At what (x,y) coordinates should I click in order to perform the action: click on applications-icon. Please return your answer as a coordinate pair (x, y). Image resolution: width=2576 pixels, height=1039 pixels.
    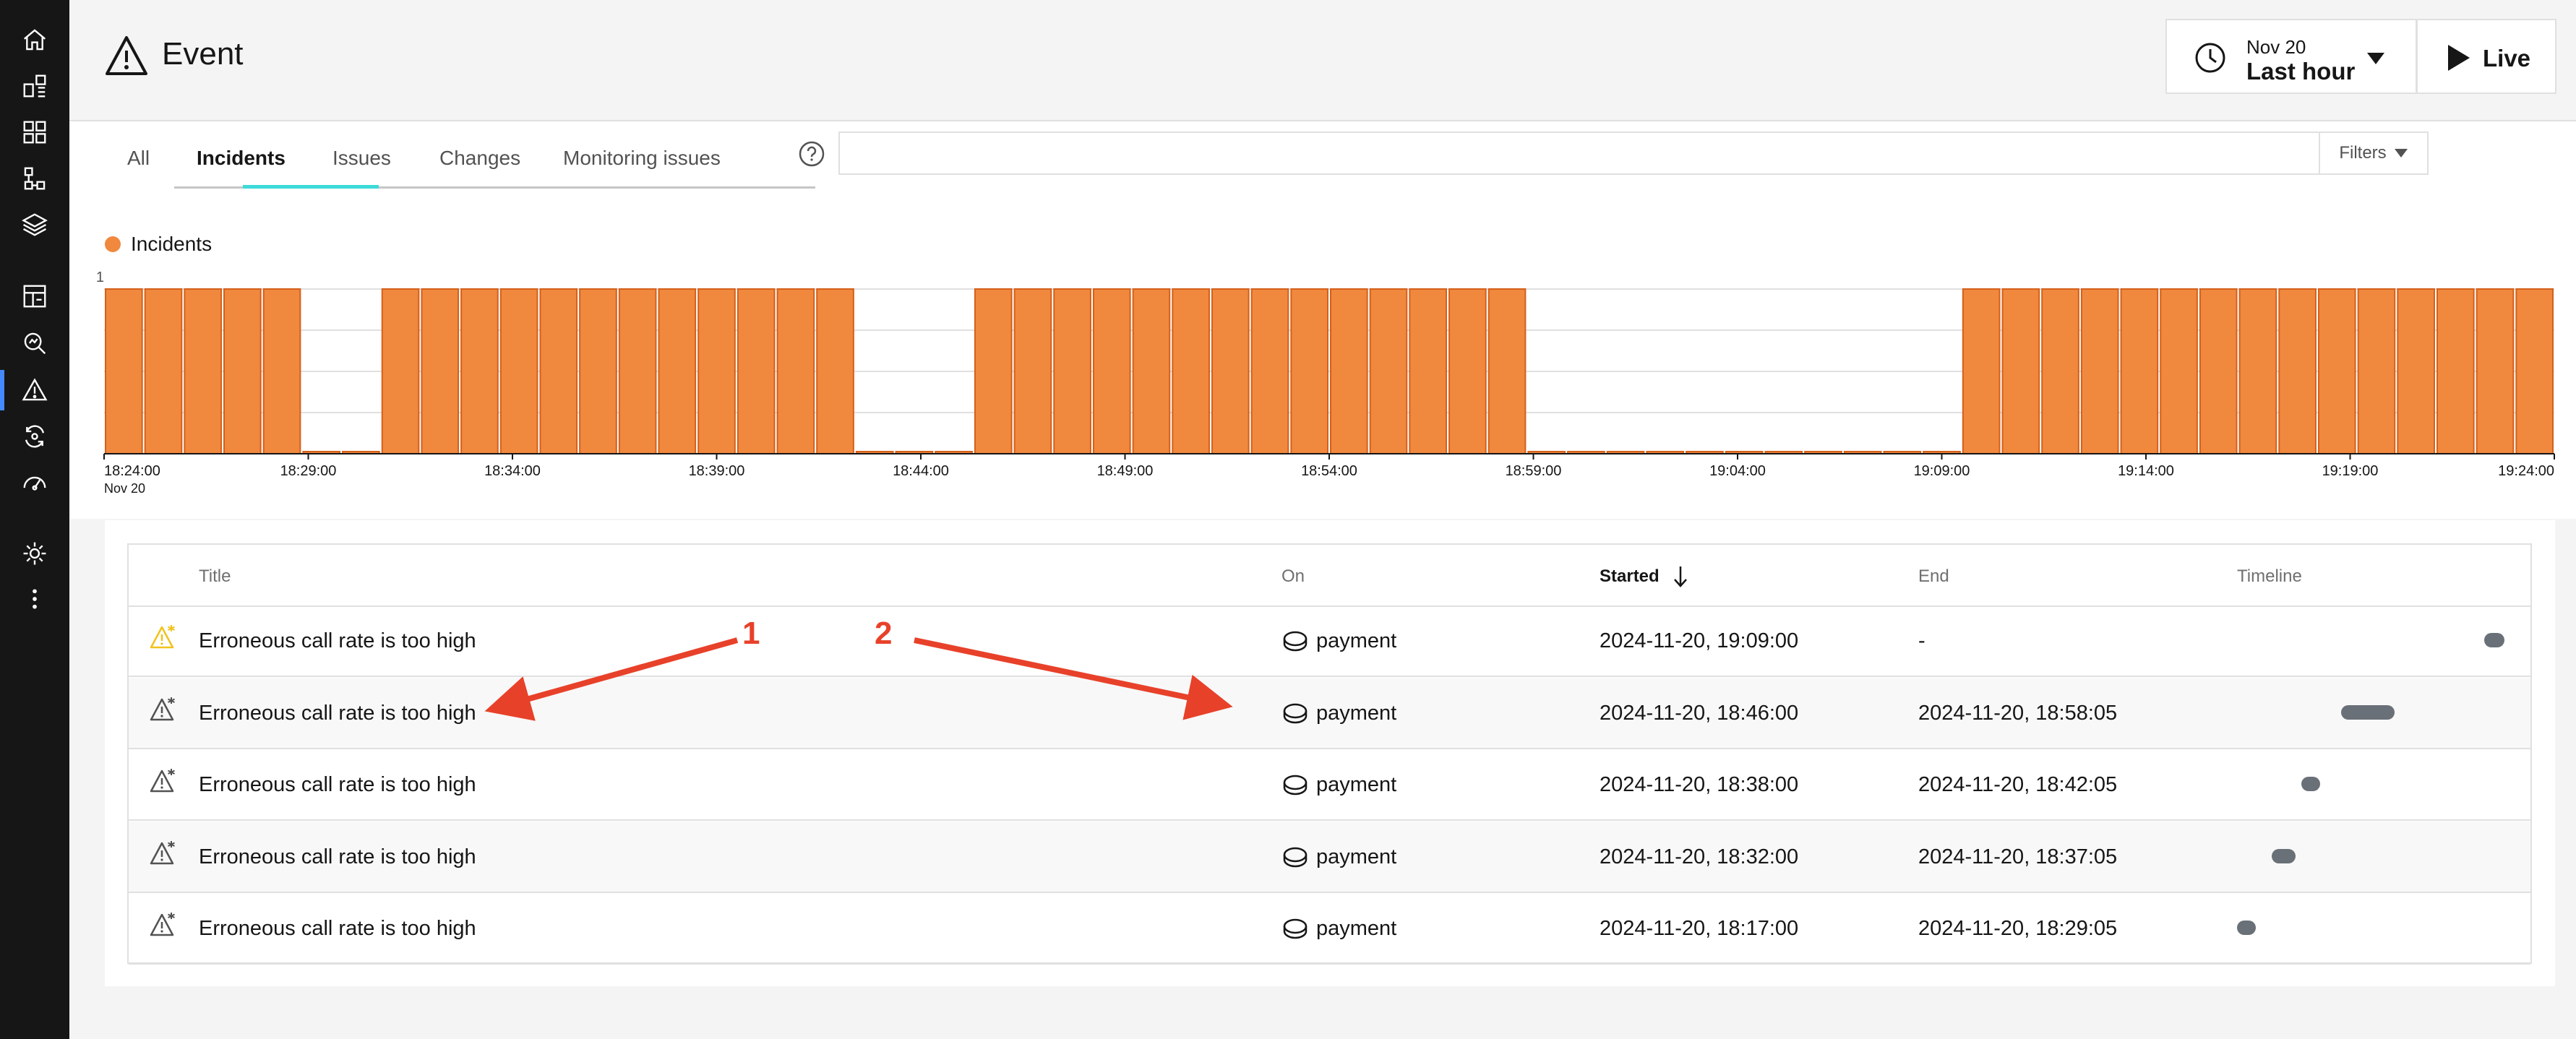
    Looking at the image, I should click on (35, 132).